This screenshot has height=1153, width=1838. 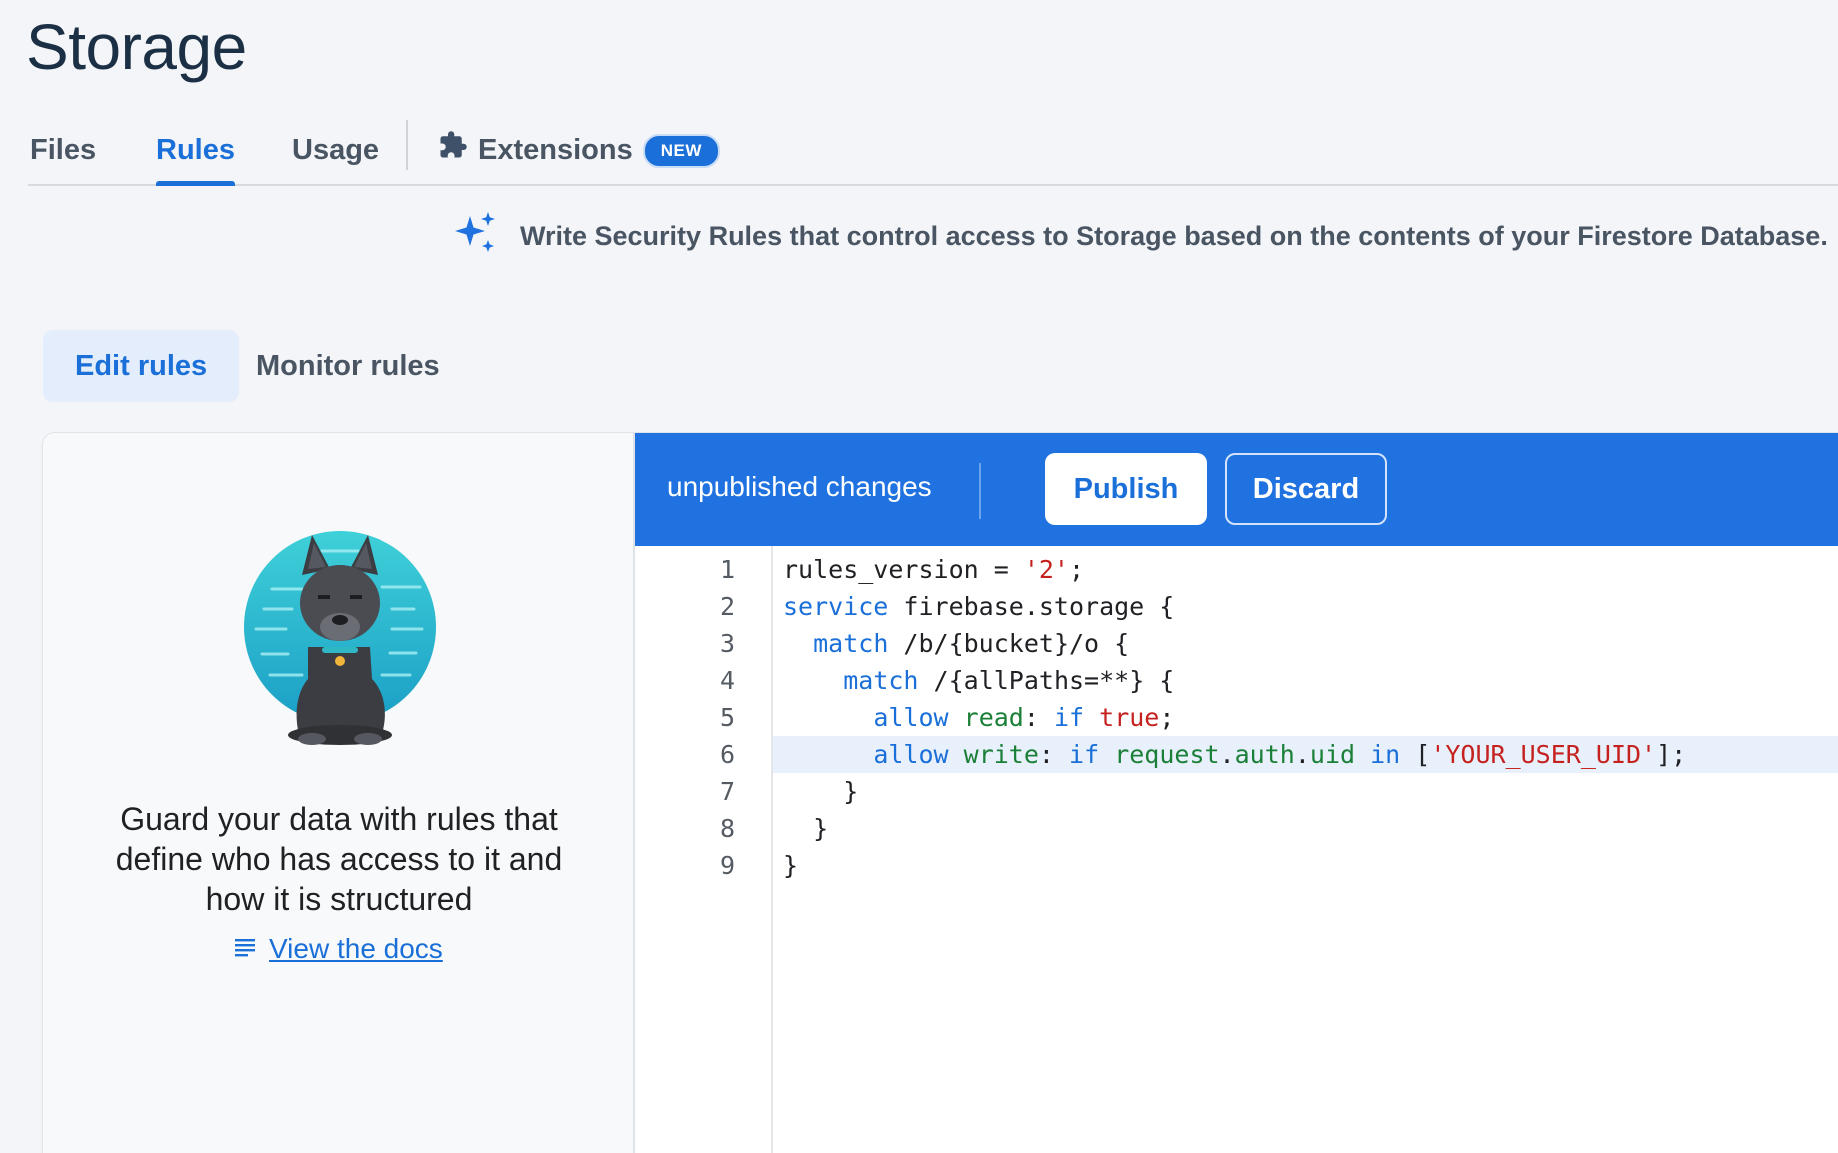 What do you see at coordinates (1305, 717) in the screenshot?
I see `code-line: allow read: if true;` at bounding box center [1305, 717].